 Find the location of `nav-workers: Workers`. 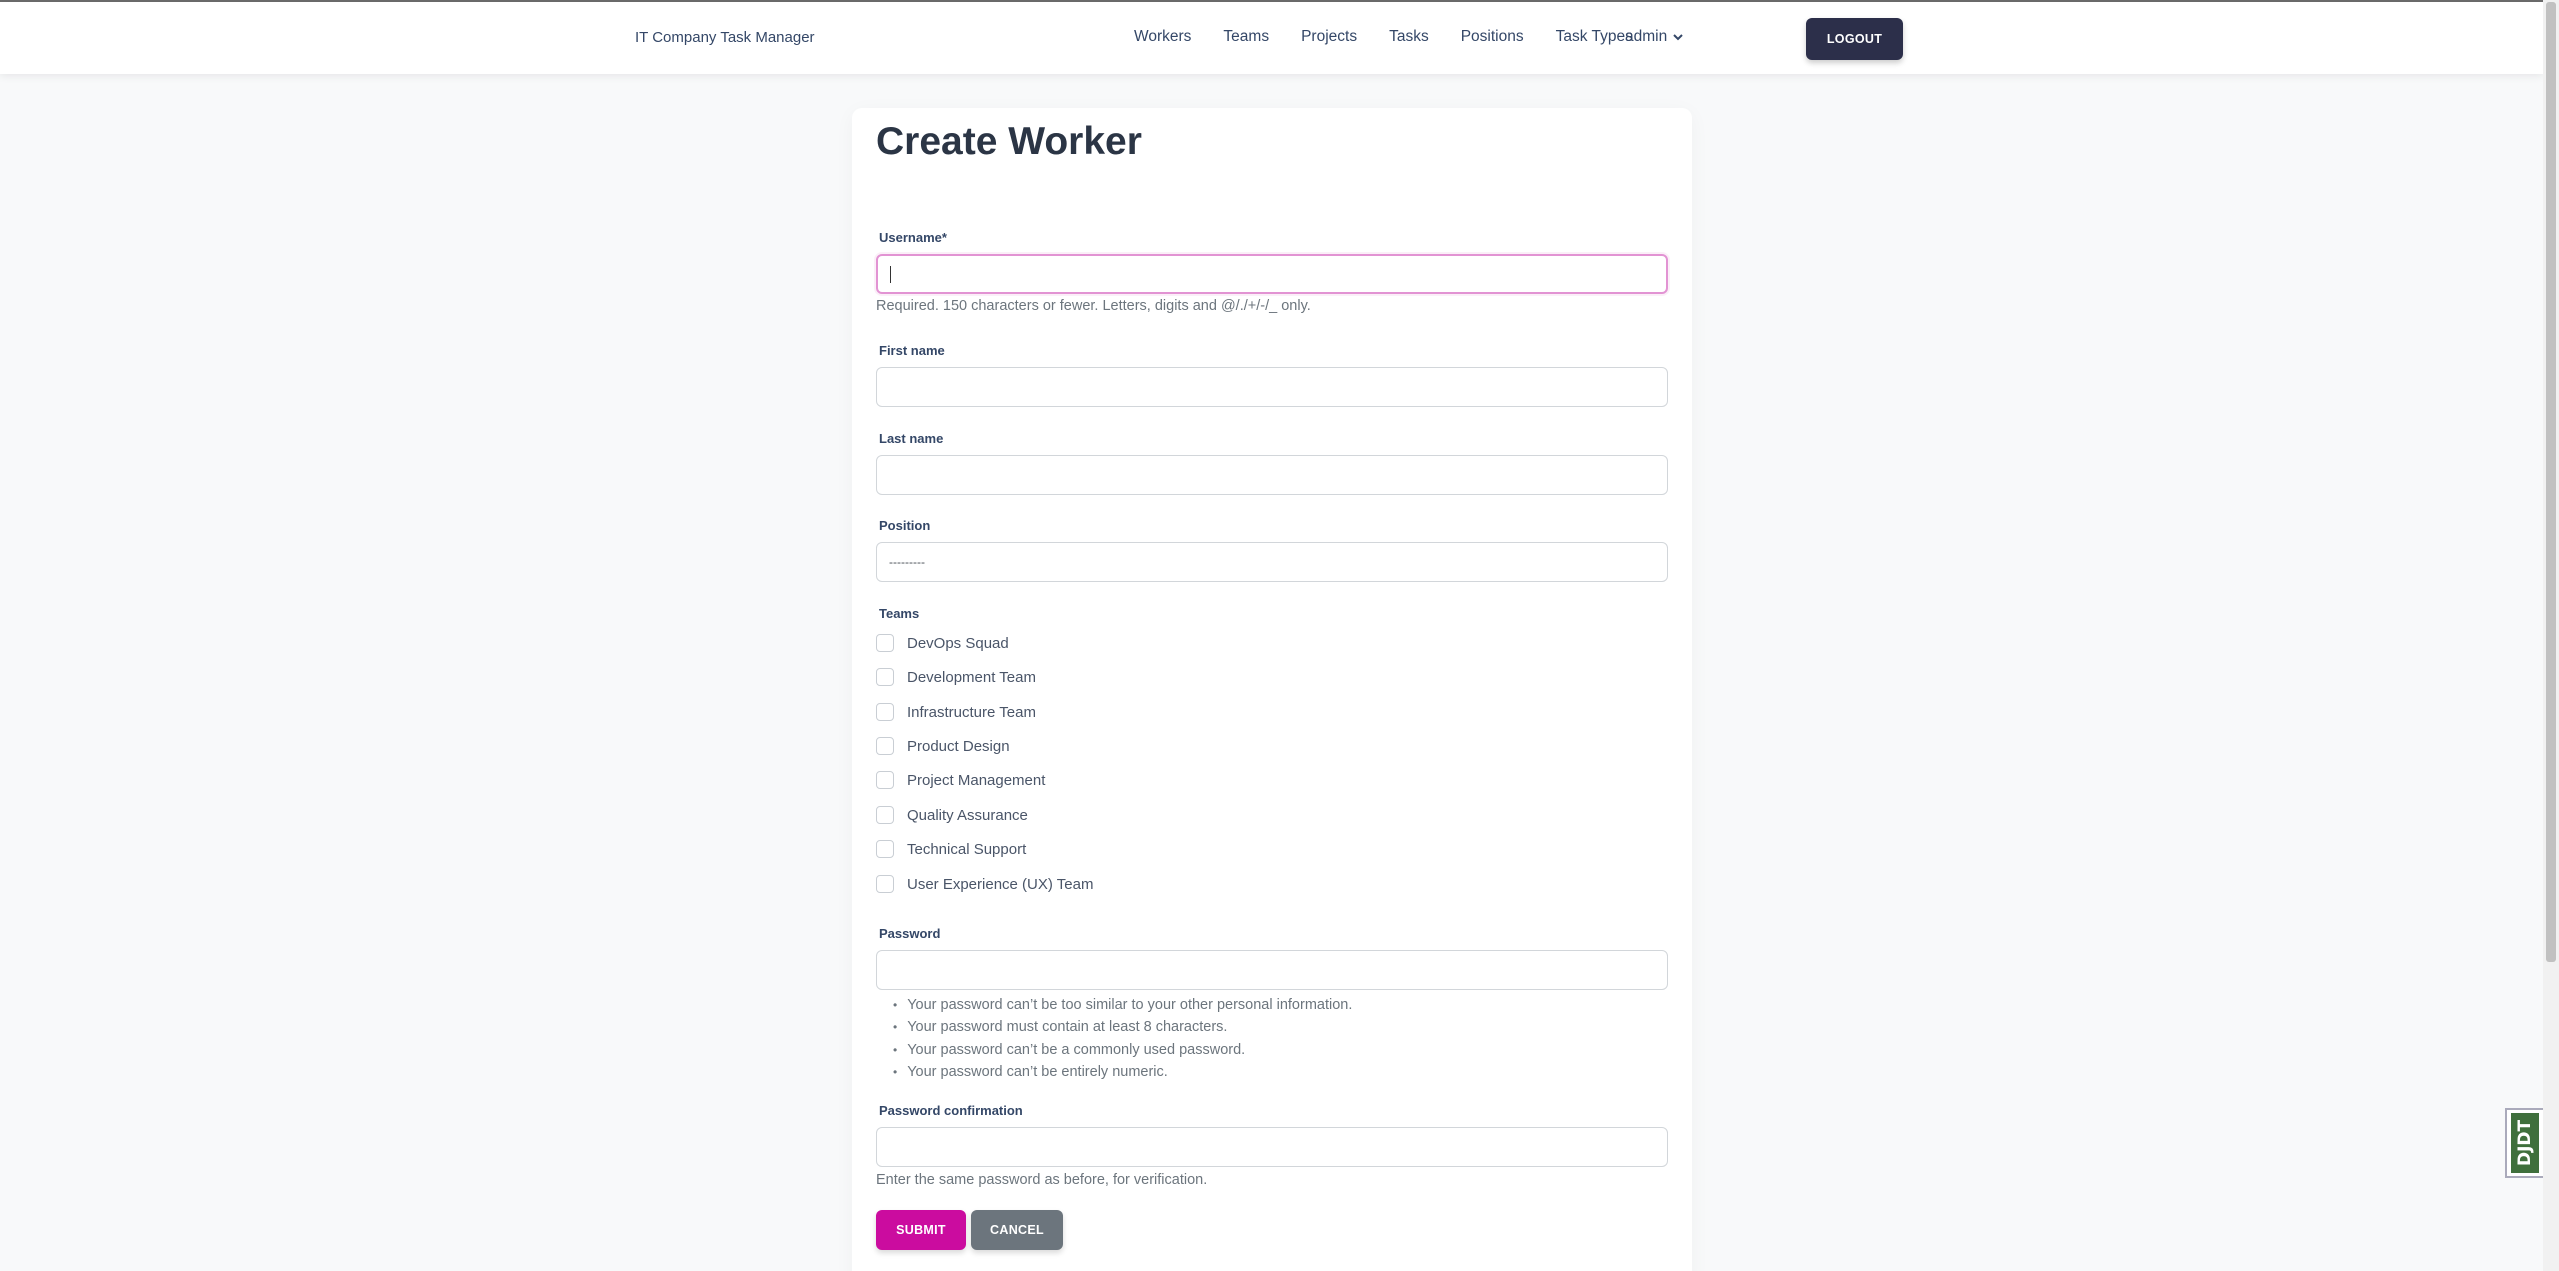

nav-workers: Workers is located at coordinates (1162, 37).